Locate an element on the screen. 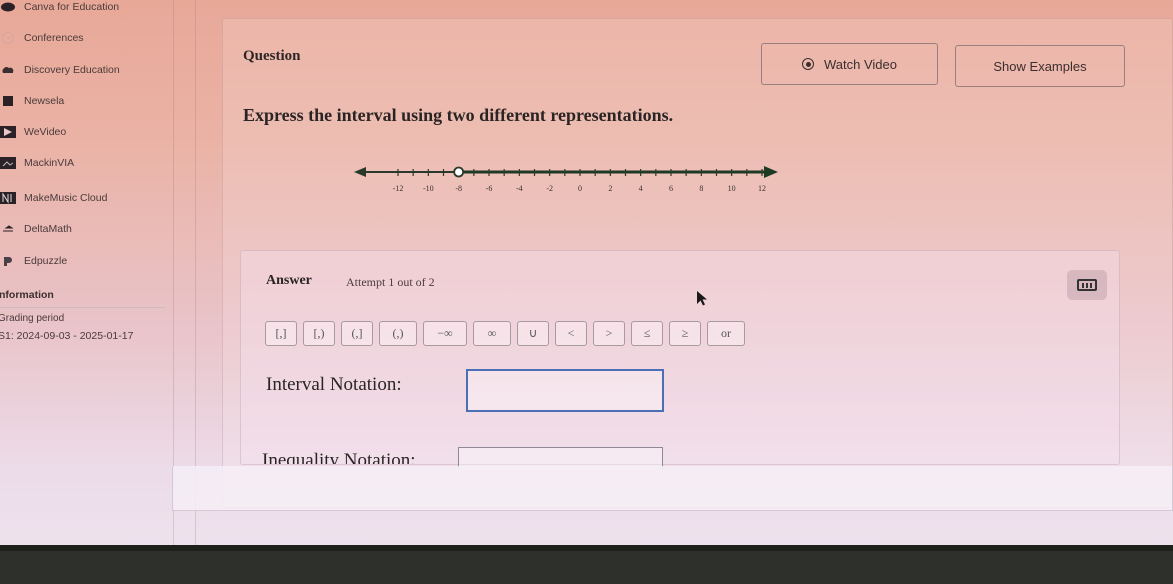 The width and height of the screenshot is (1173, 584). sidebar-item-label: MackinVIA is located at coordinates (49, 163).